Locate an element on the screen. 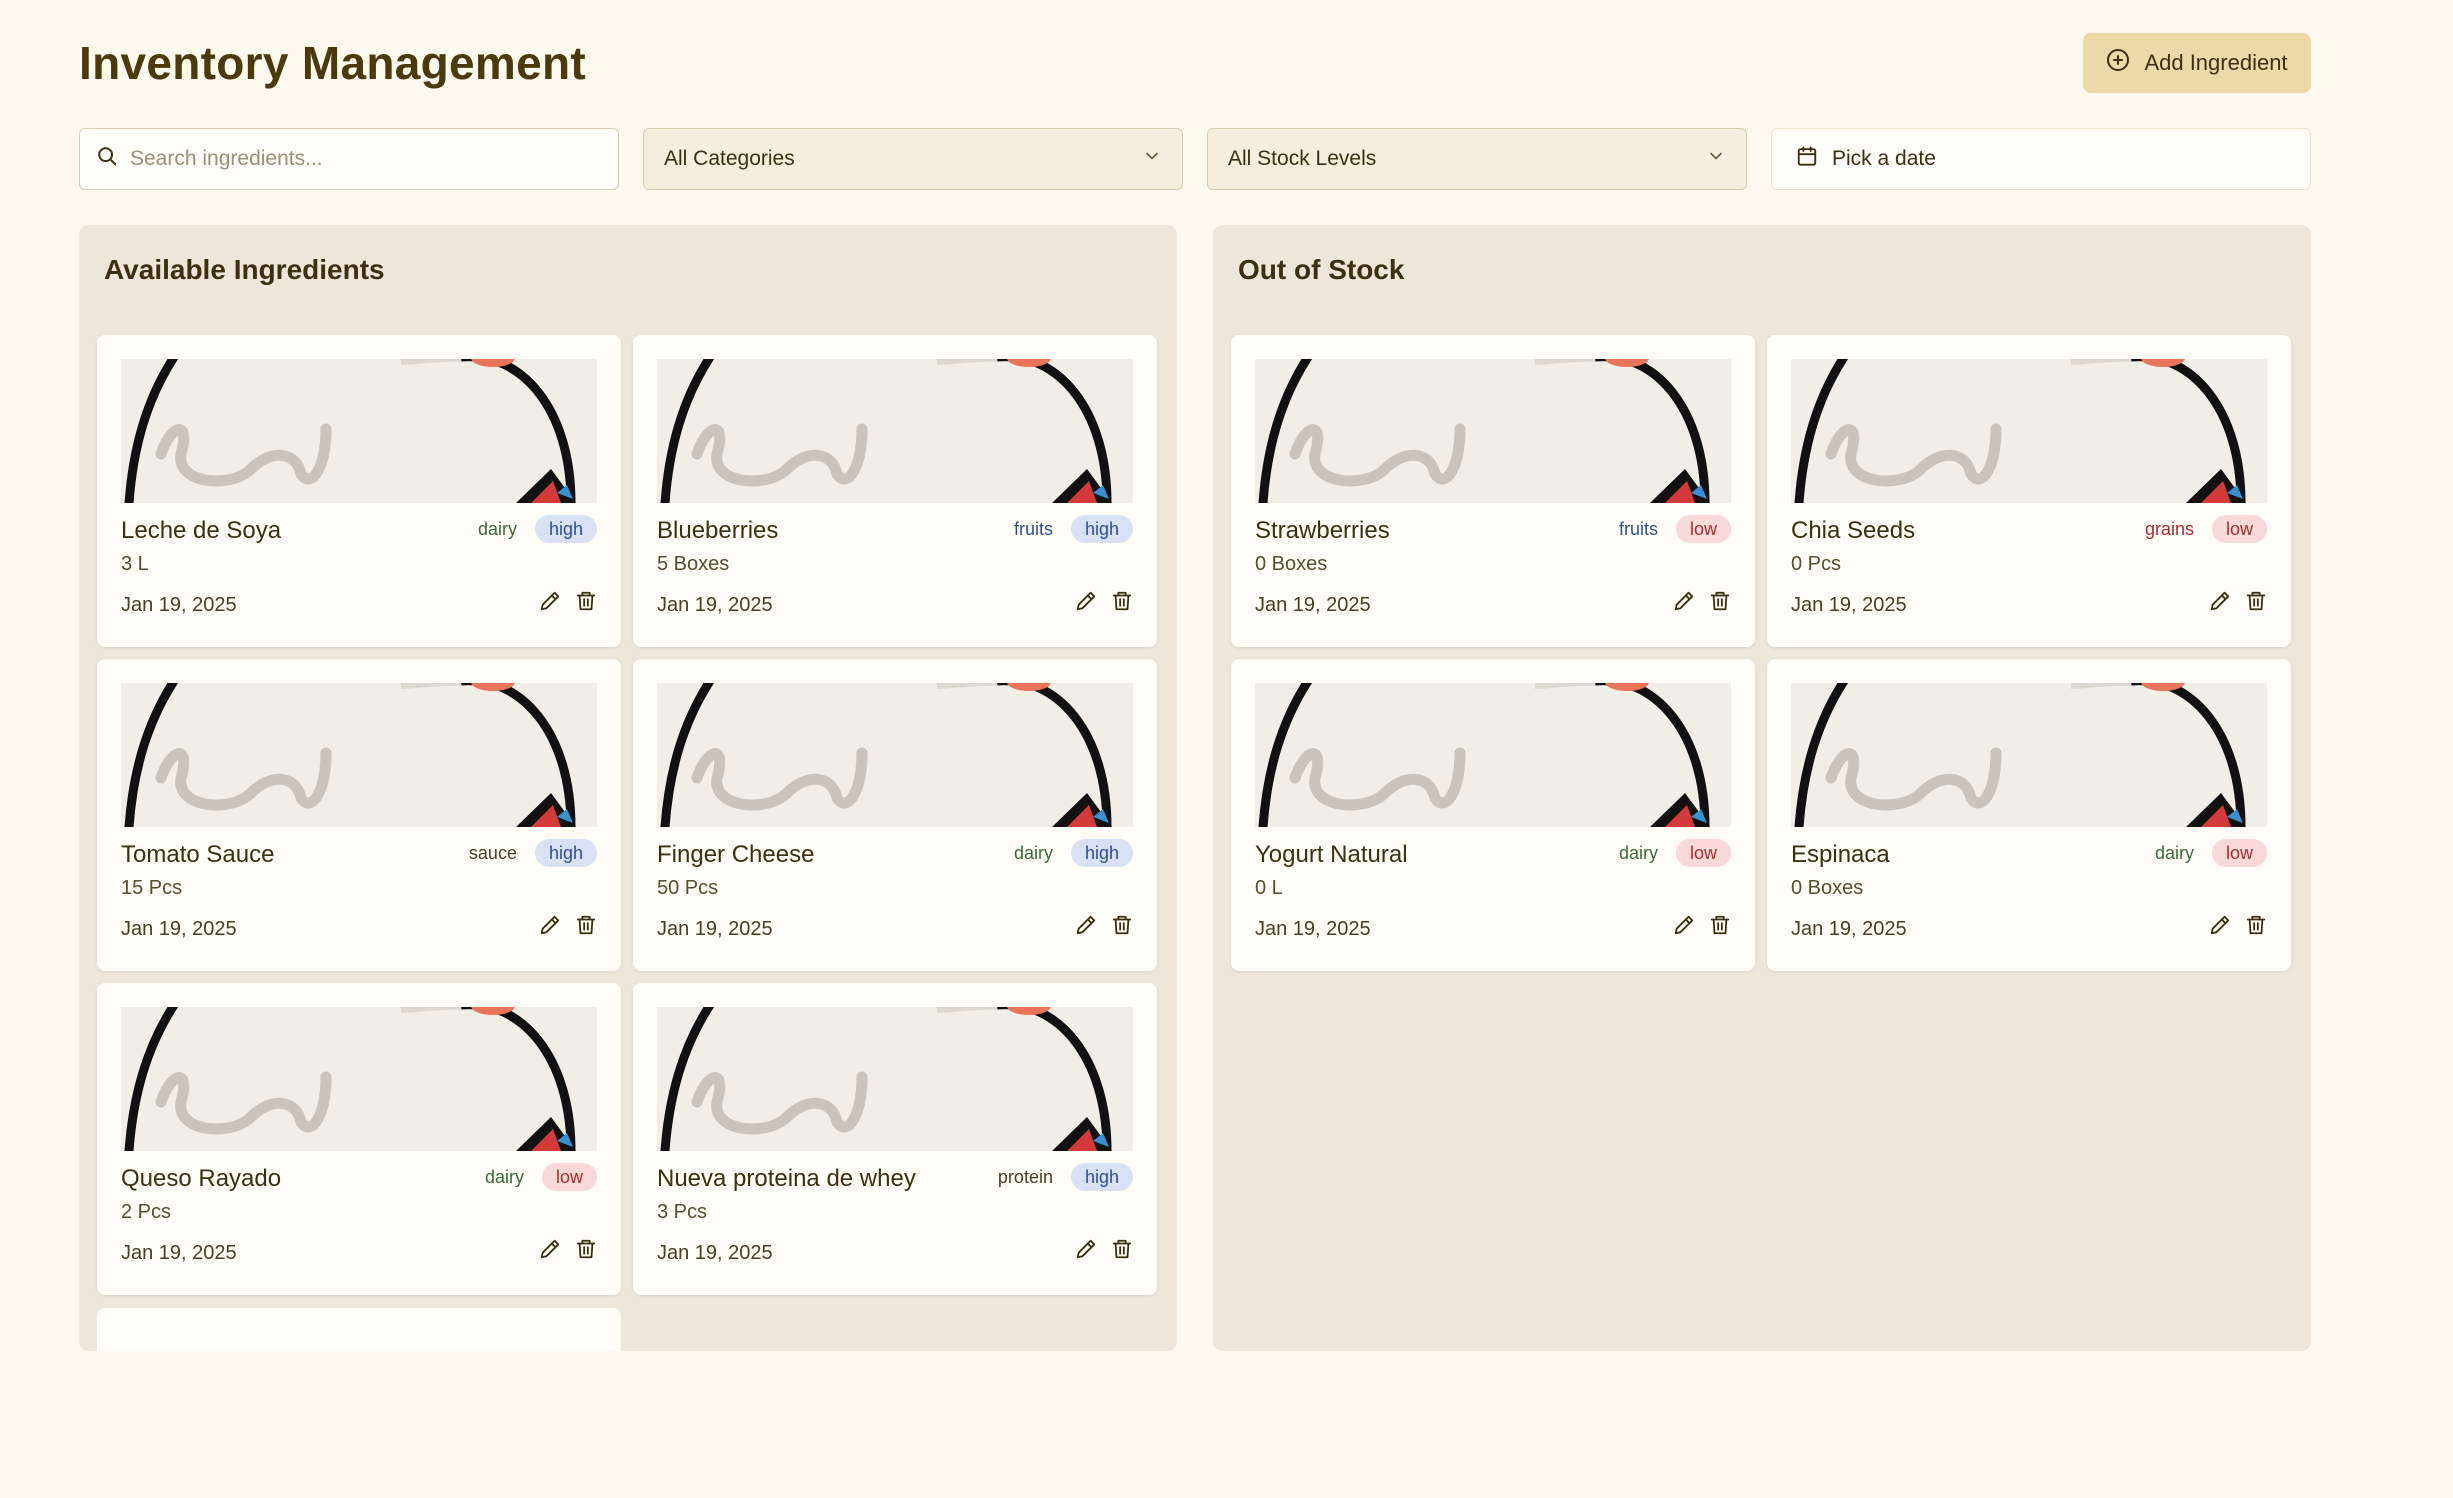  ingredient-quantity: 15 Pcs is located at coordinates (152, 888).